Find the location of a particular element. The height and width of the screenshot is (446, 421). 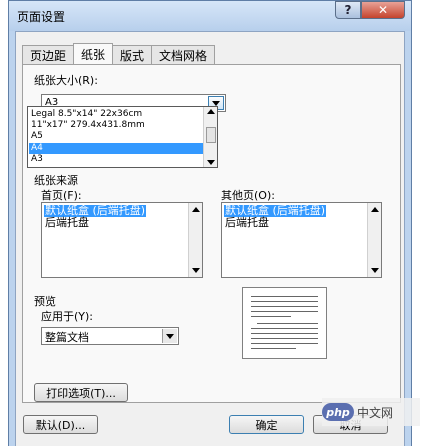

scroll-thumb is located at coordinates (211, 135).